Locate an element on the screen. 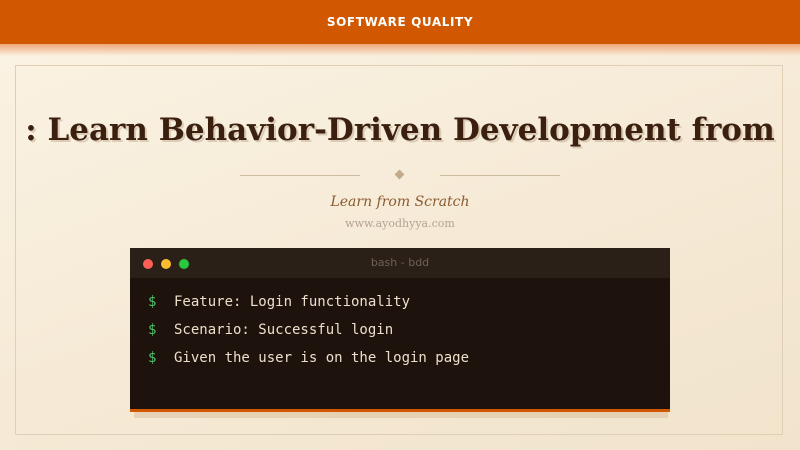 The image size is (800, 450). terminal-titlebar: bash - bdd is located at coordinates (400, 263).